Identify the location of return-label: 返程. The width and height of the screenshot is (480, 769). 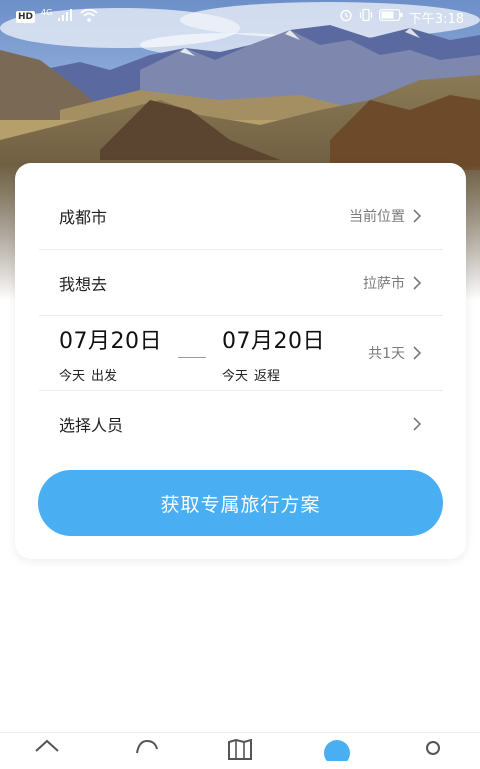
(267, 376).